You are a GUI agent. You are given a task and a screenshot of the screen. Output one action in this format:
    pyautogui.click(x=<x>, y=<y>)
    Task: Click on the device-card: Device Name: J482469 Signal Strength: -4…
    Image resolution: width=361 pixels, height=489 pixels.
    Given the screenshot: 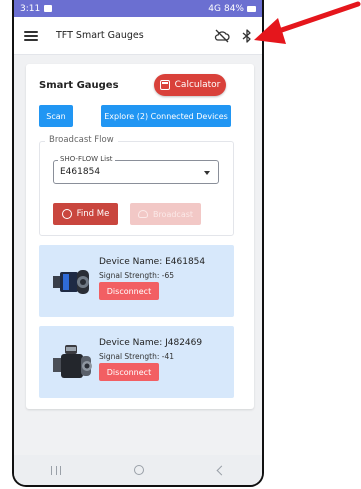 What is the action you would take?
    pyautogui.click(x=136, y=362)
    